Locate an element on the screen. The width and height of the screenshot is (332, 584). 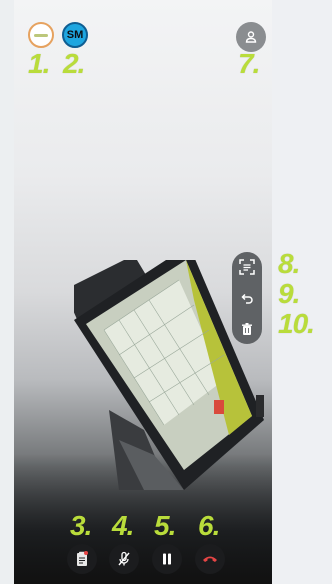
end-call-button is located at coordinates (210, 559).